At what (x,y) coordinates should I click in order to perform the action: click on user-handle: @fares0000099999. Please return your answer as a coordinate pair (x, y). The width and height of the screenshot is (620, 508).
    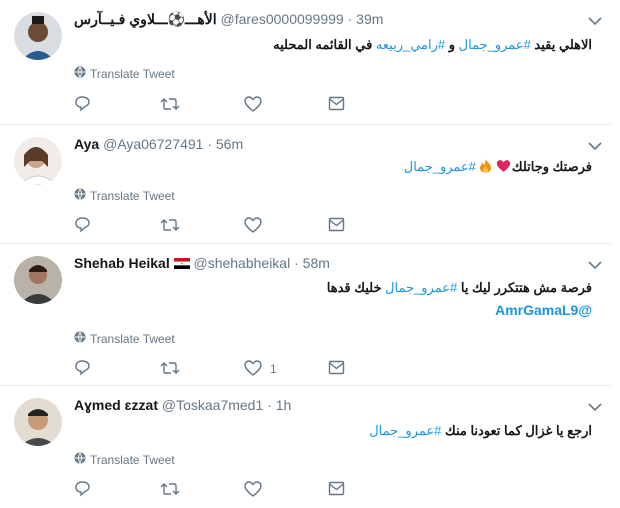
    Looking at the image, I should click on (282, 19).